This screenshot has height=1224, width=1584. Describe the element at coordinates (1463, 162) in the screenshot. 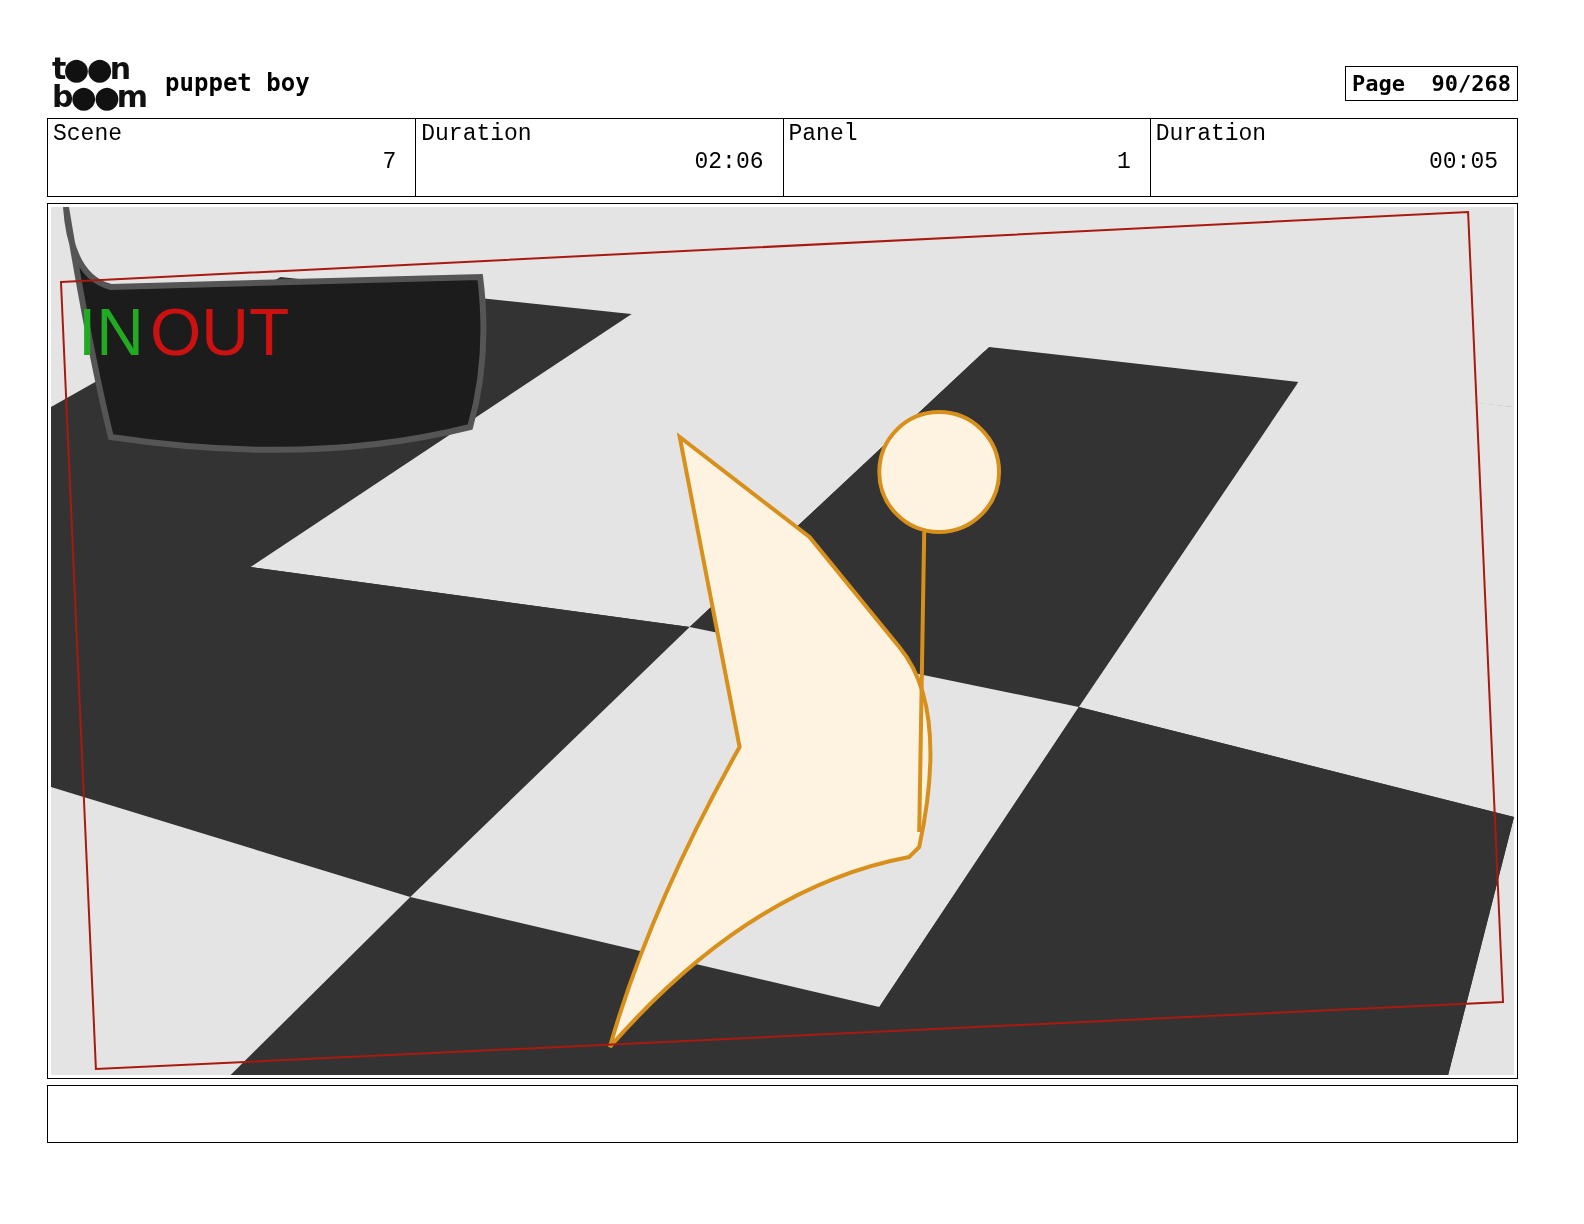

I see `field-value: 00:05` at that location.